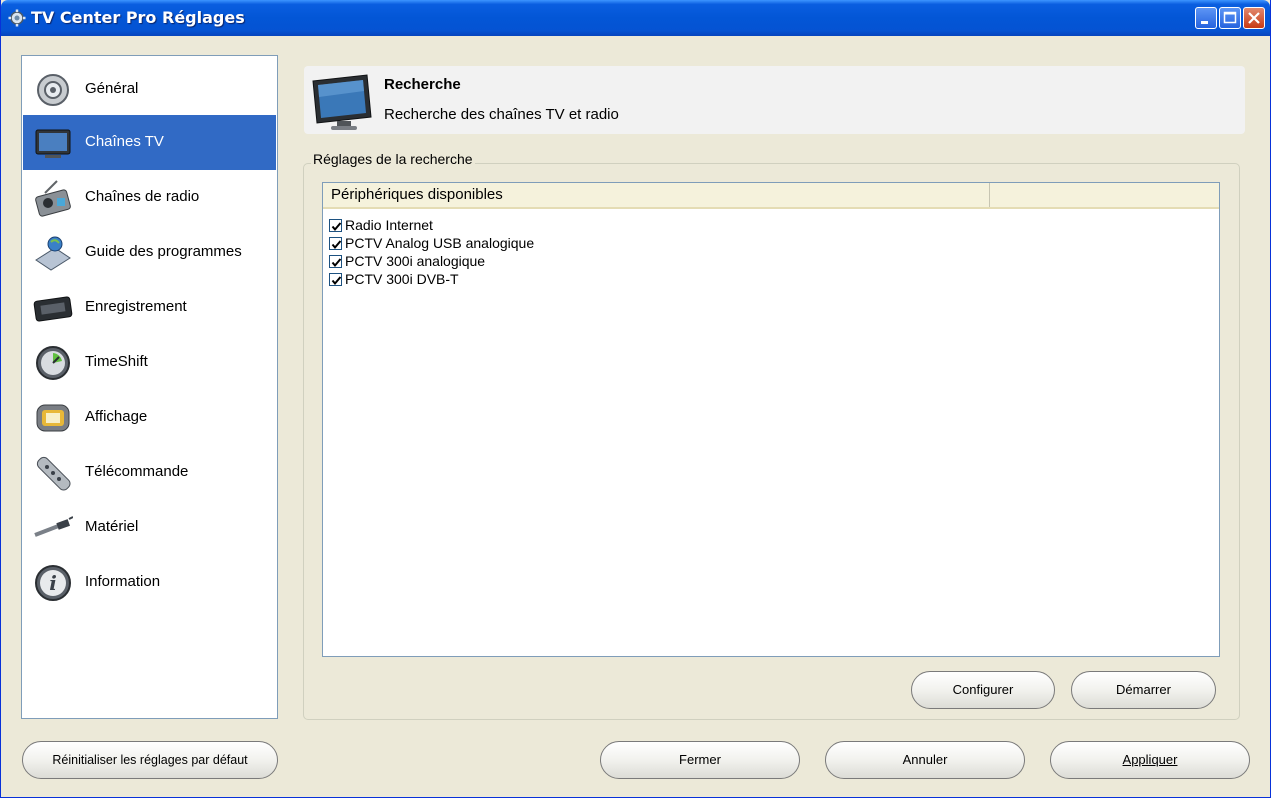  Describe the element at coordinates (149, 89) in the screenshot. I see `sidebar-item-general: Général` at that location.